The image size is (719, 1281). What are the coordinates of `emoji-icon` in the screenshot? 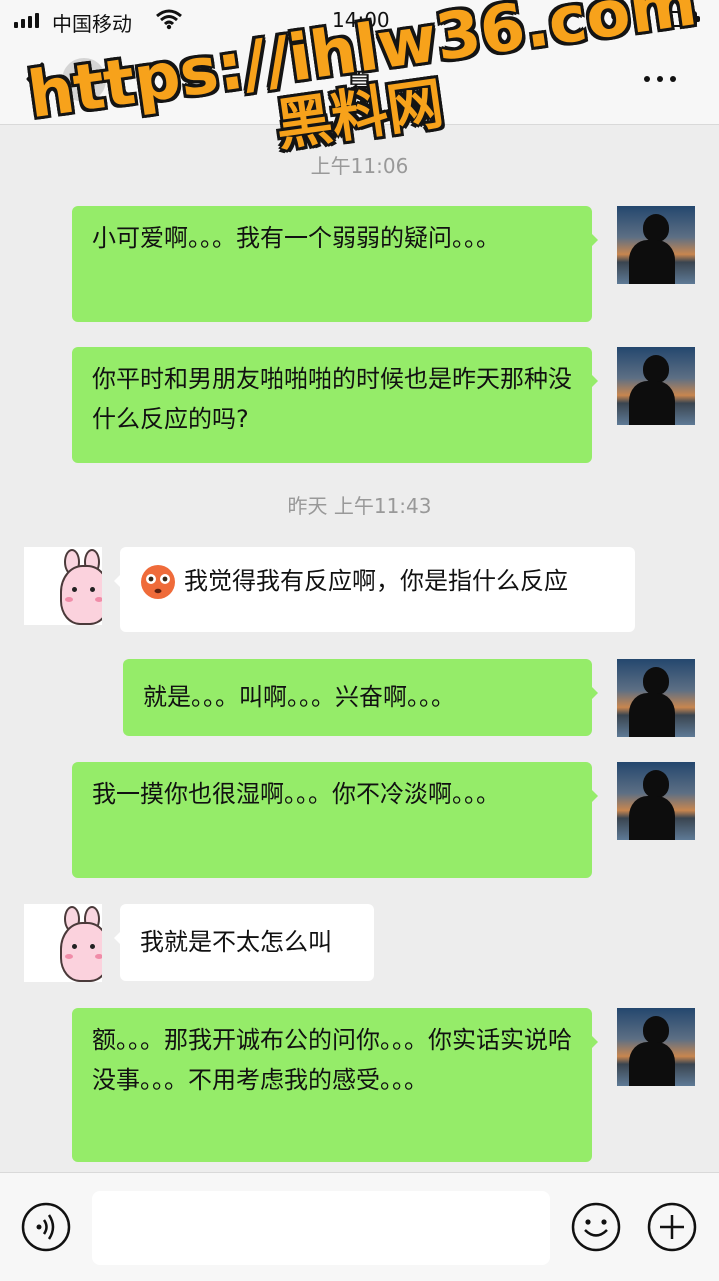 It's located at (596, 1227).